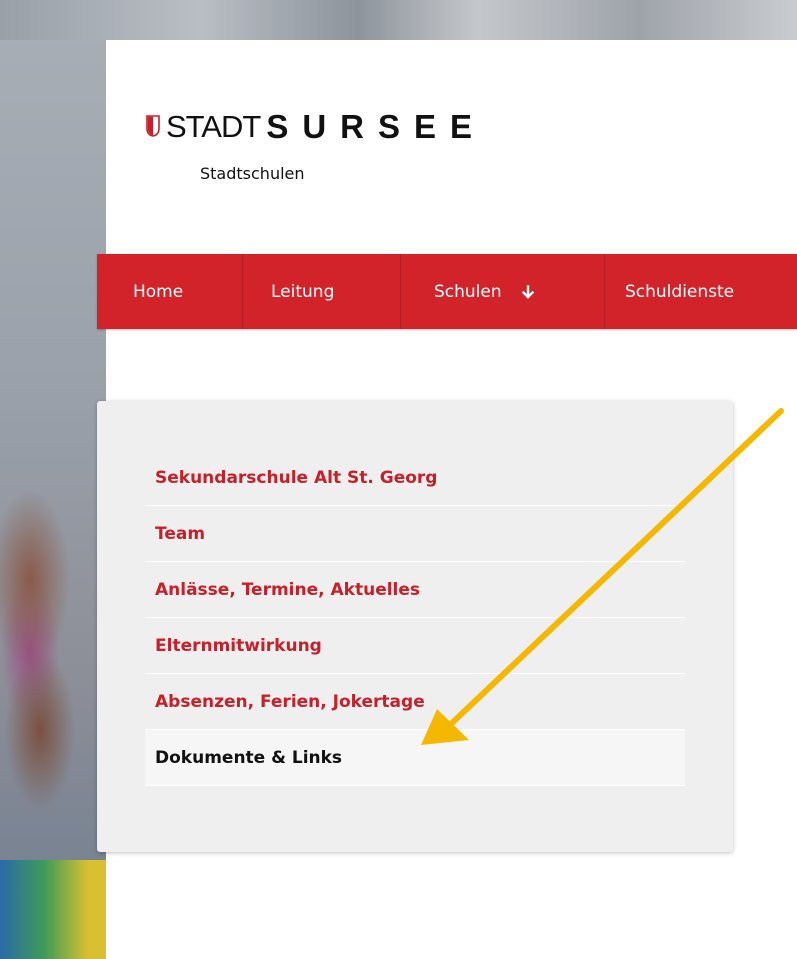  I want to click on nav-item-home: Home, so click(170, 291).